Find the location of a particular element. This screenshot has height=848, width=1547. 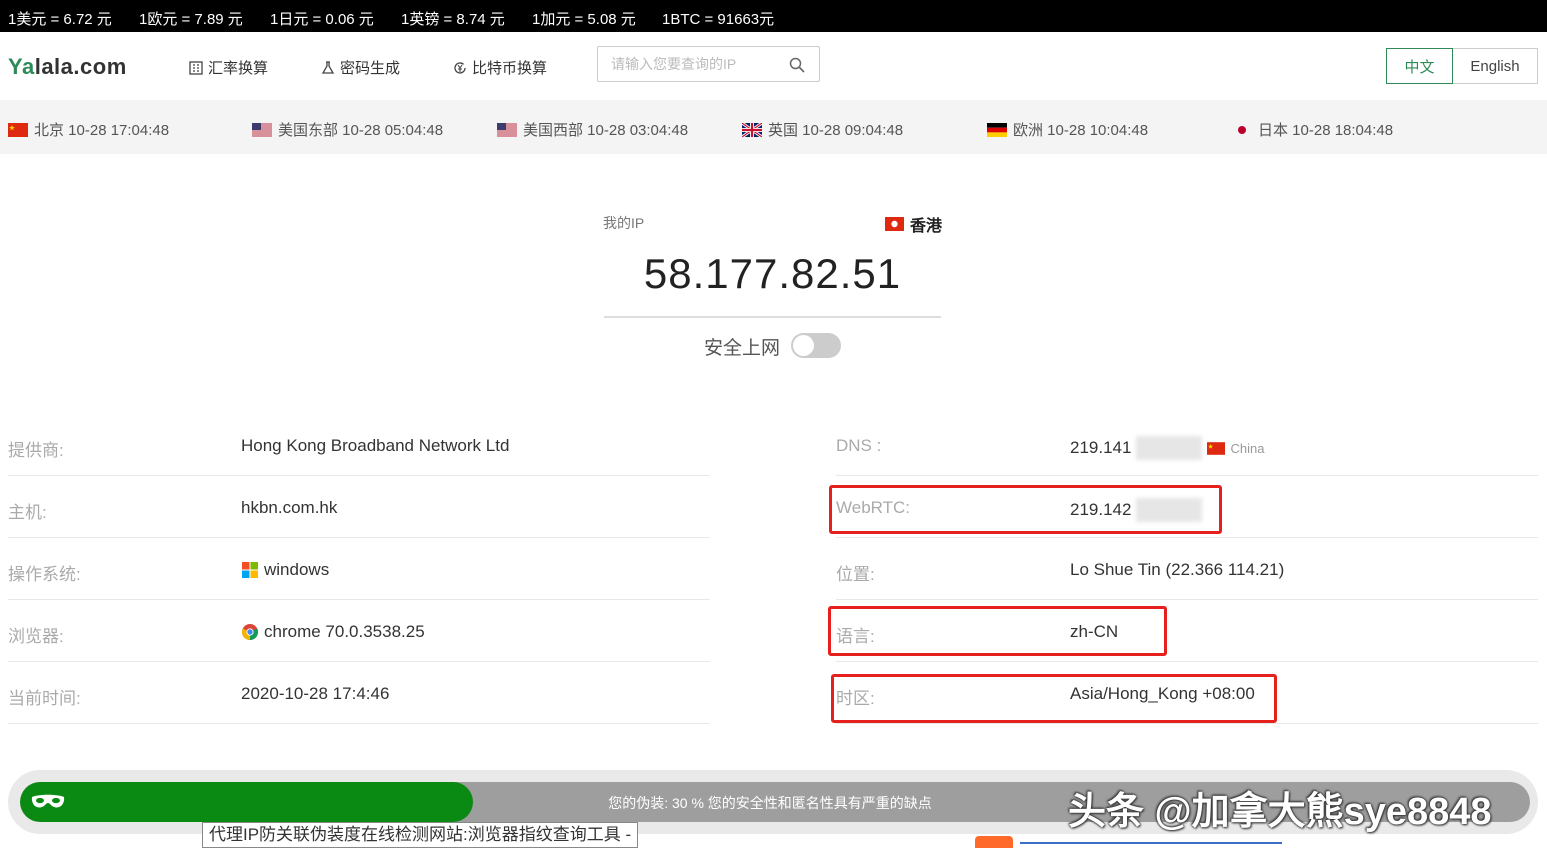

info-value: 2020-10-28 17:4:46 is located at coordinates (315, 694).